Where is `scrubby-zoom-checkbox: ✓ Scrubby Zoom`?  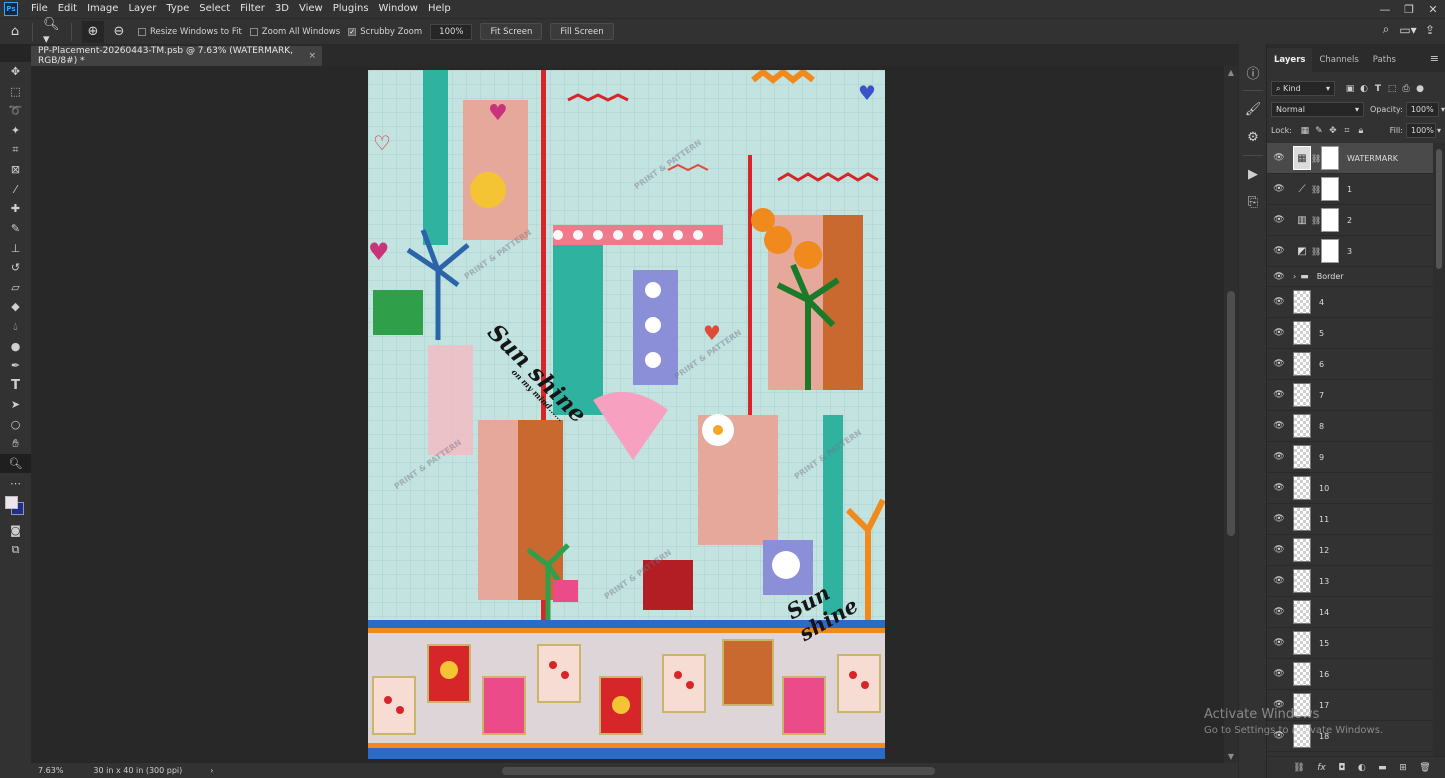
scrubby-zoom-checkbox: ✓ Scrubby Zoom is located at coordinates (385, 32).